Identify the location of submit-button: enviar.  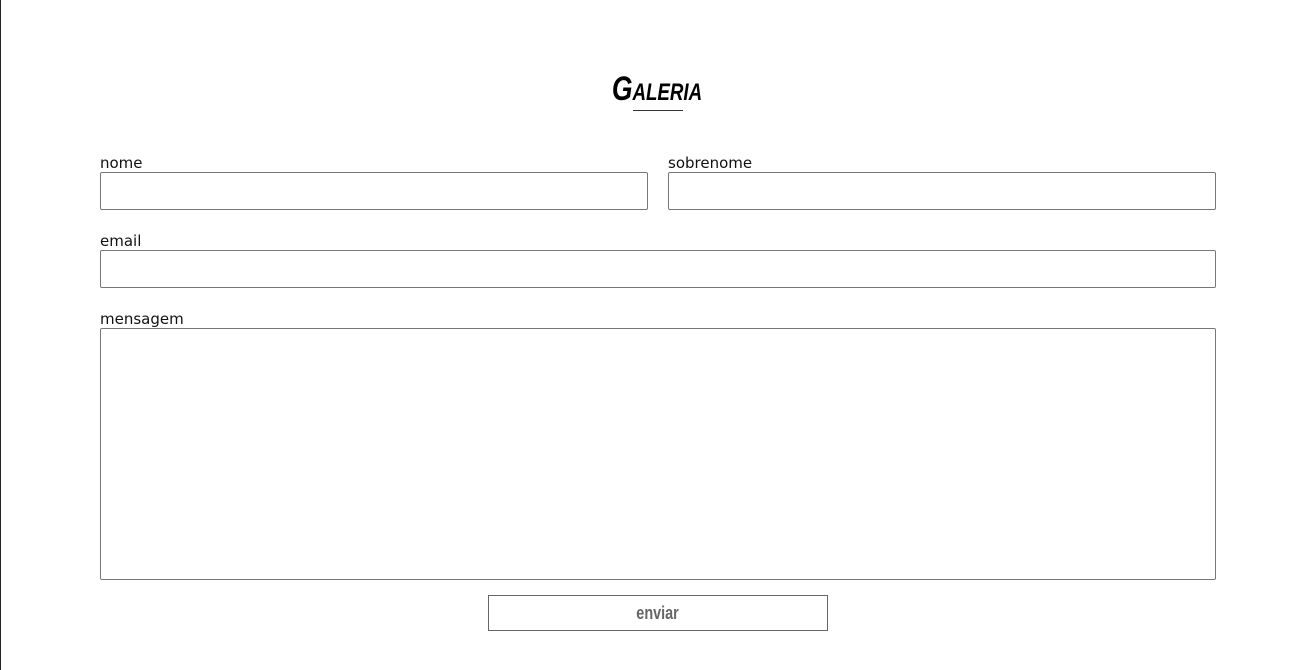
(658, 613).